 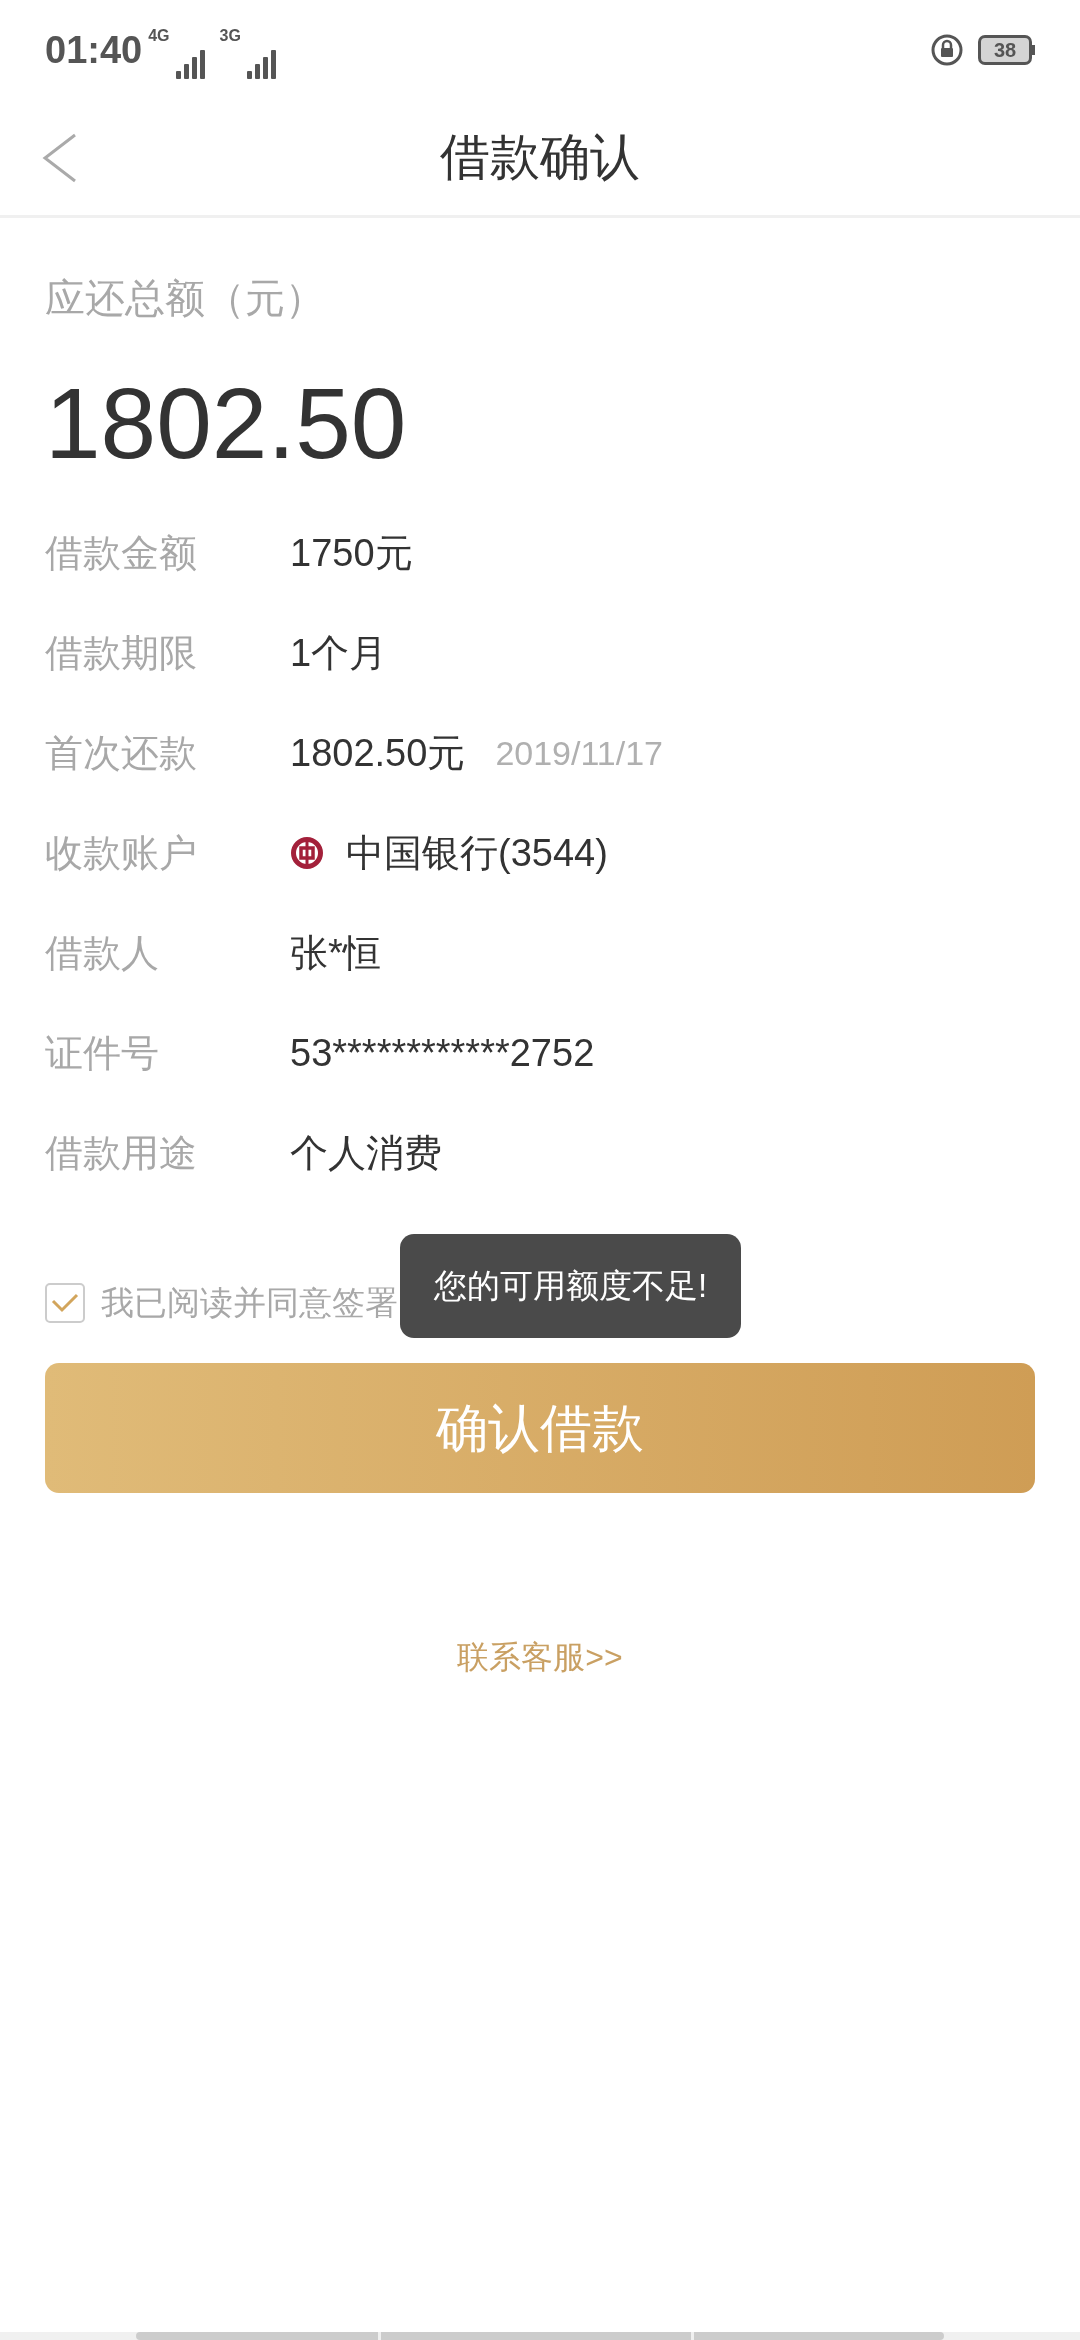 What do you see at coordinates (339, 653) in the screenshot?
I see `row-value: 1个月` at bounding box center [339, 653].